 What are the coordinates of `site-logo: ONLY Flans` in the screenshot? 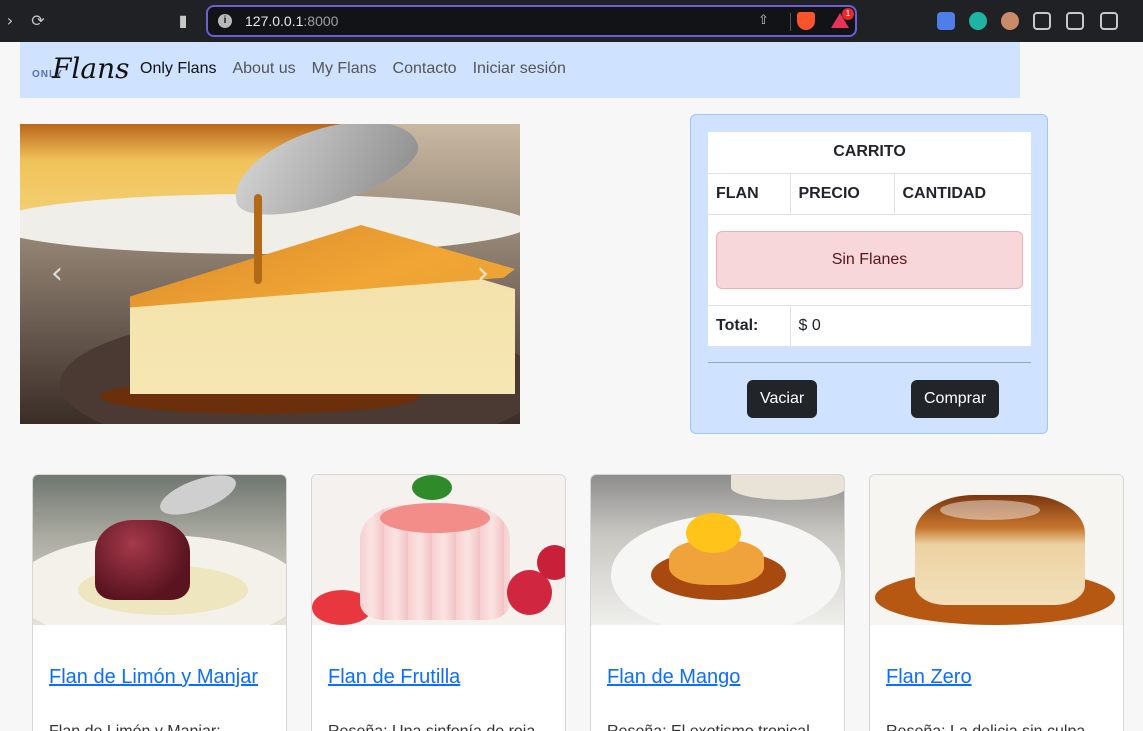 It's located at (87, 69).